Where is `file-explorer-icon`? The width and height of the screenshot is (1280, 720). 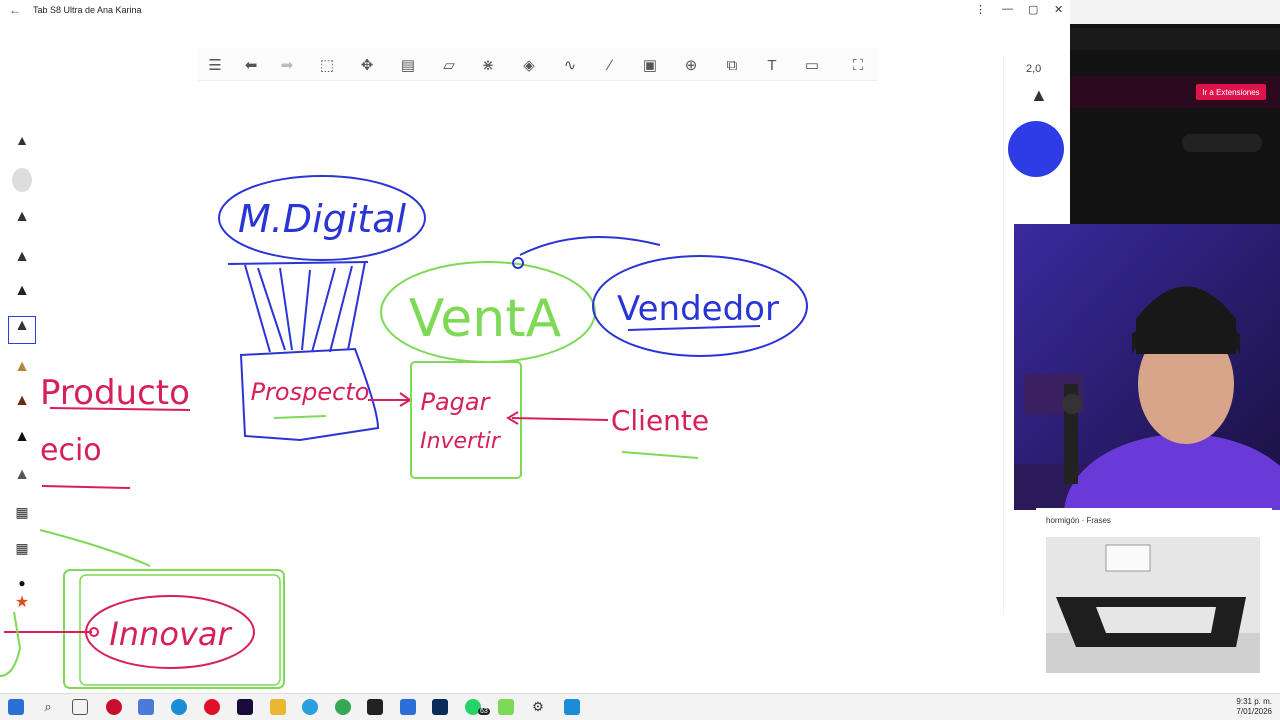
file-explorer-icon is located at coordinates (278, 707).